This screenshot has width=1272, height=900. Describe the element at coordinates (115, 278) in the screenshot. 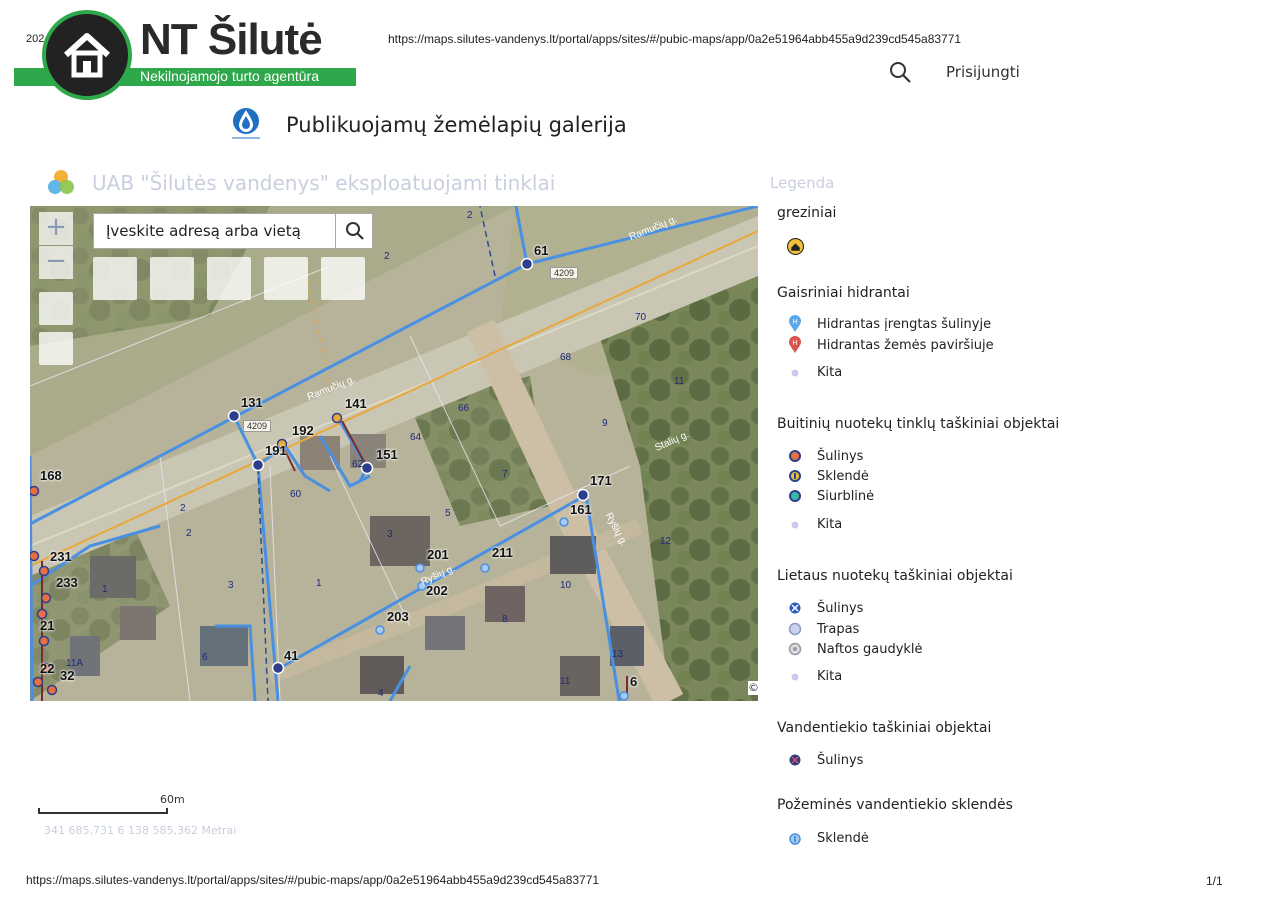

I see `basemap-tool-button` at that location.